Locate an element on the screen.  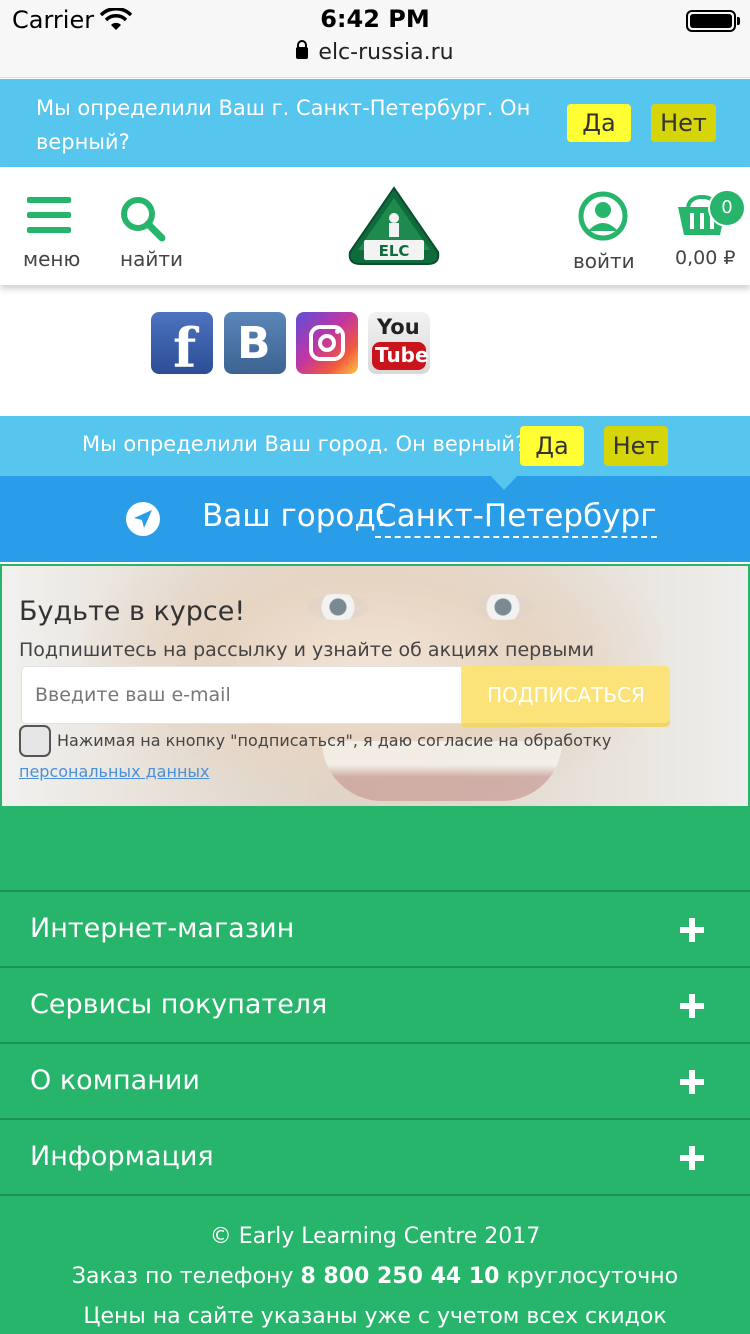
city-confirm-yes-button: Да is located at coordinates (552, 446).